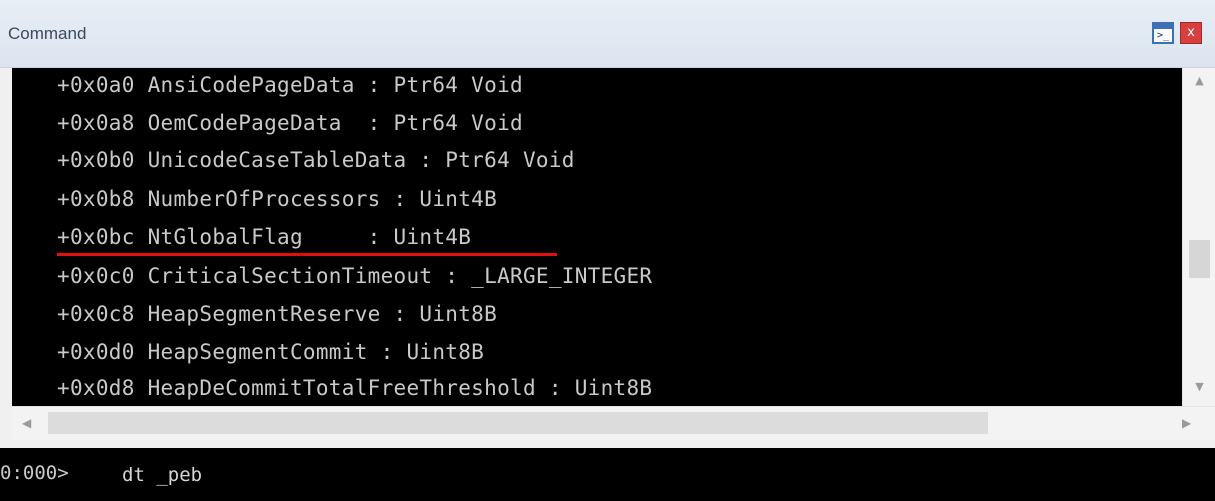 Image resolution: width=1215 pixels, height=501 pixels. What do you see at coordinates (307, 254) in the screenshot?
I see `red-underline-annotation` at bounding box center [307, 254].